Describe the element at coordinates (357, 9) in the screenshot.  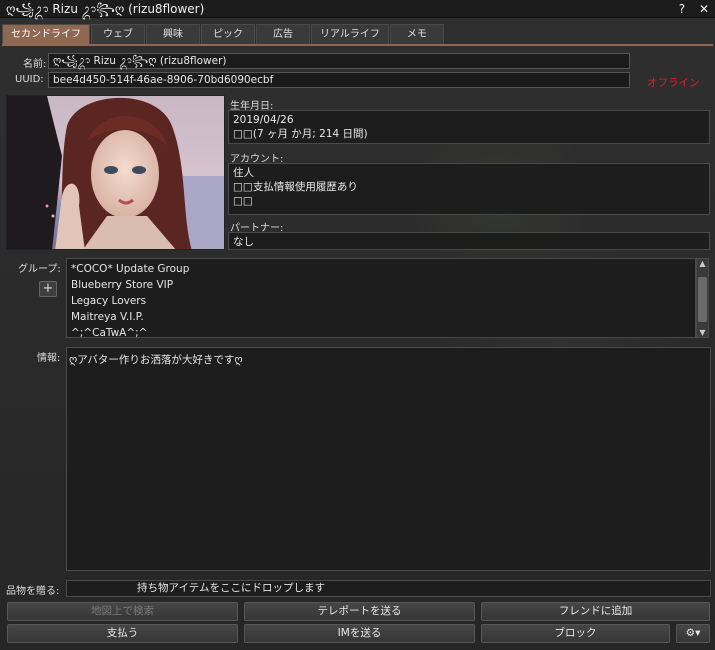
I see `title-bar: ღ꧁ᬊ Rizu ᬊ꧂ღ (rizu8flower) ? ✕` at that location.